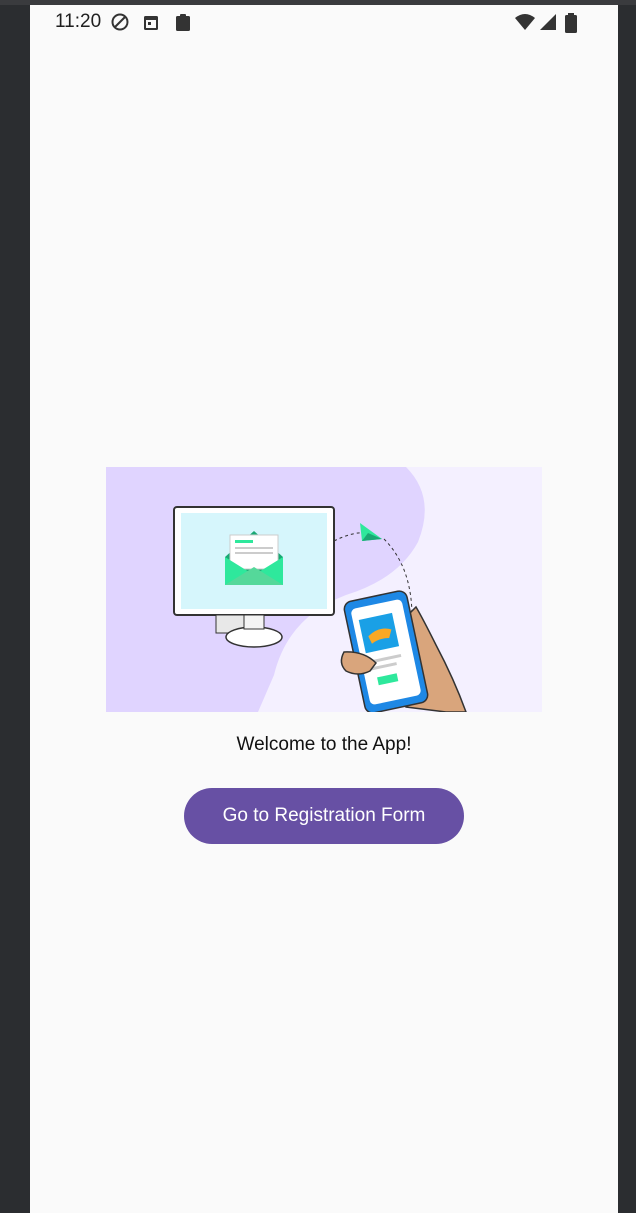 This screenshot has width=636, height=1213. I want to click on welcome-text: Welcome to the App!, so click(324, 744).